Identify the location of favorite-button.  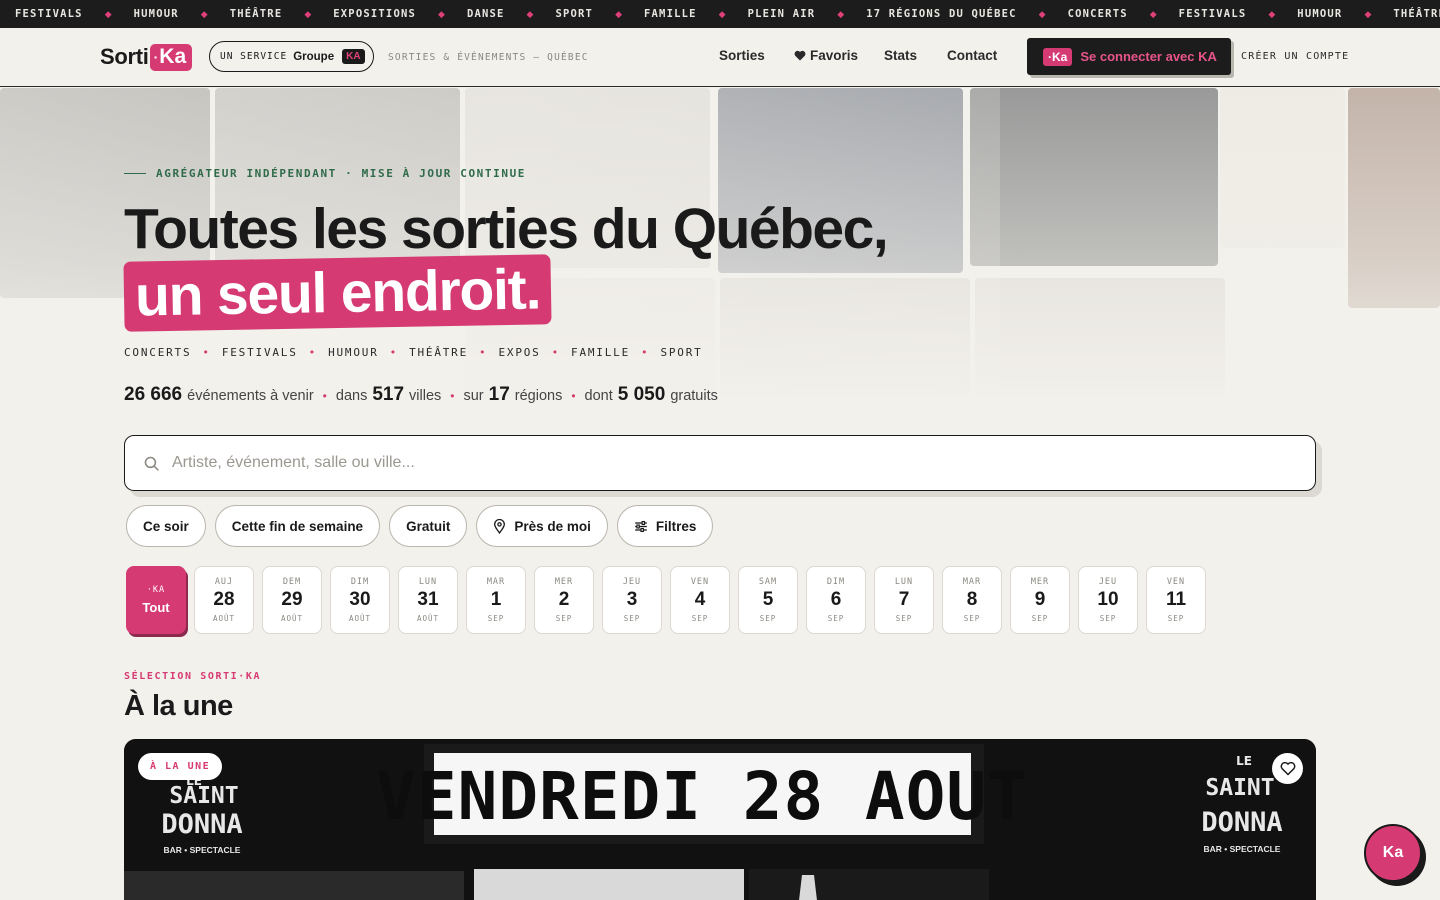
(1287, 768).